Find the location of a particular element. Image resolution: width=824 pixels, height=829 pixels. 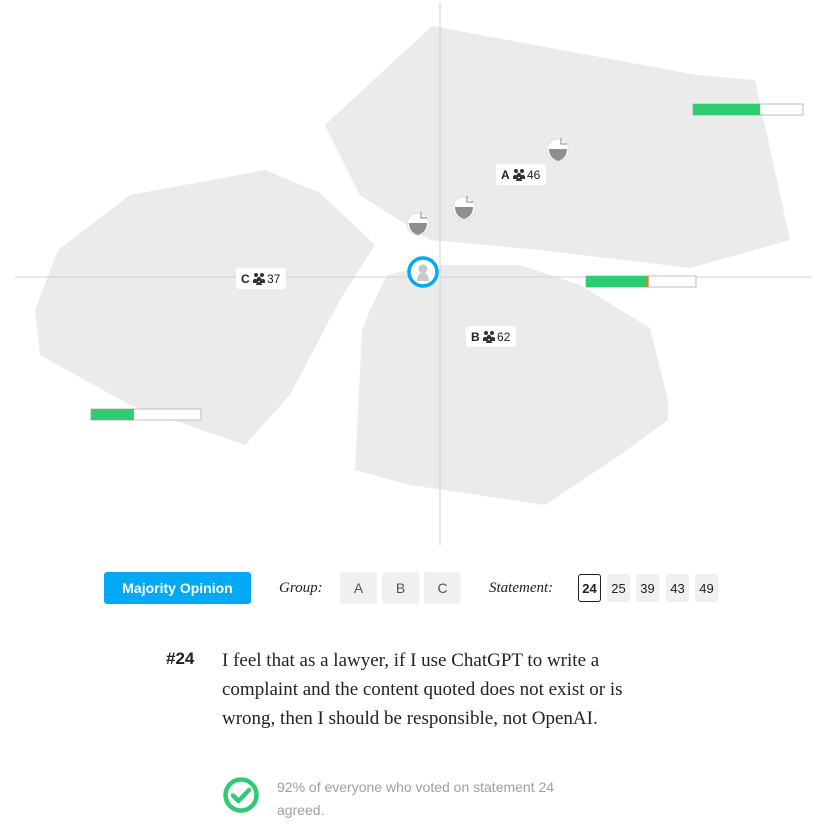

svg-text: A is located at coordinates (505, 175).